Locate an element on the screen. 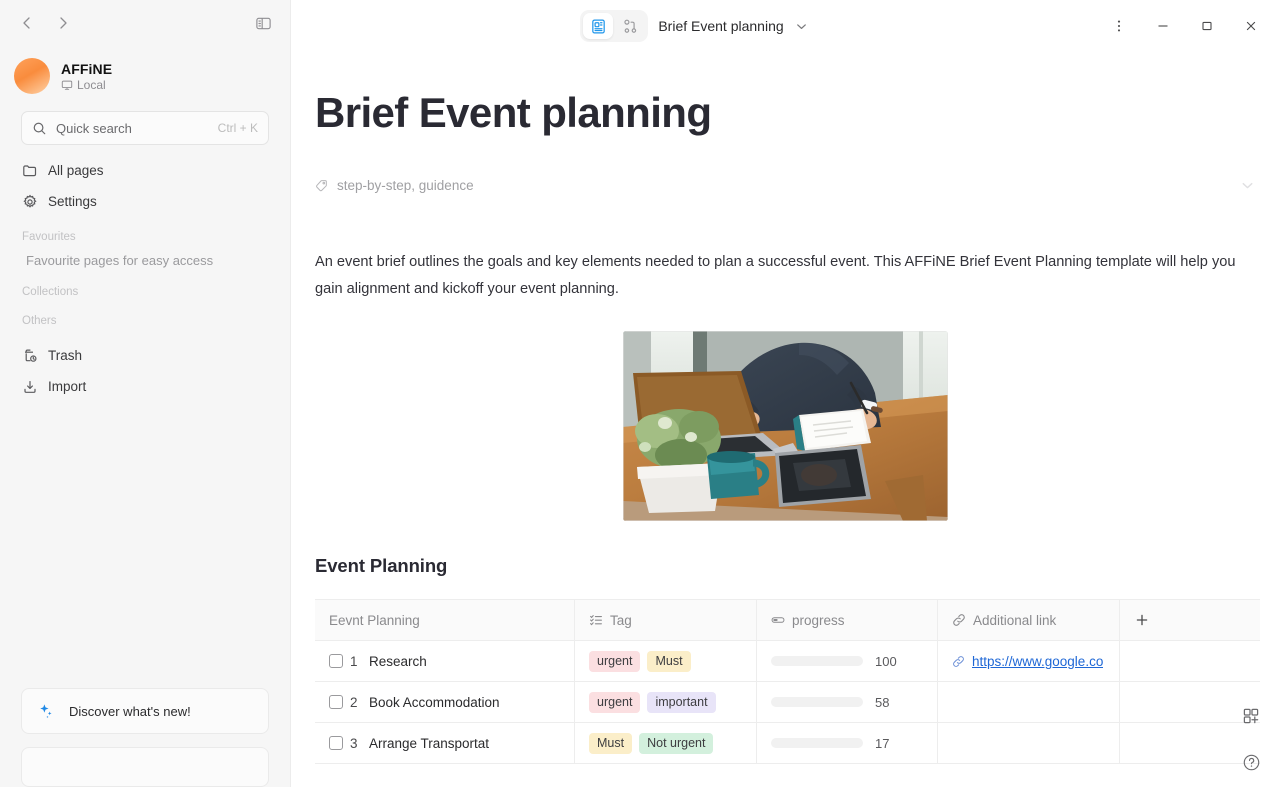 This screenshot has width=1280, height=787. column-link-label: Additional link is located at coordinates (1015, 620).